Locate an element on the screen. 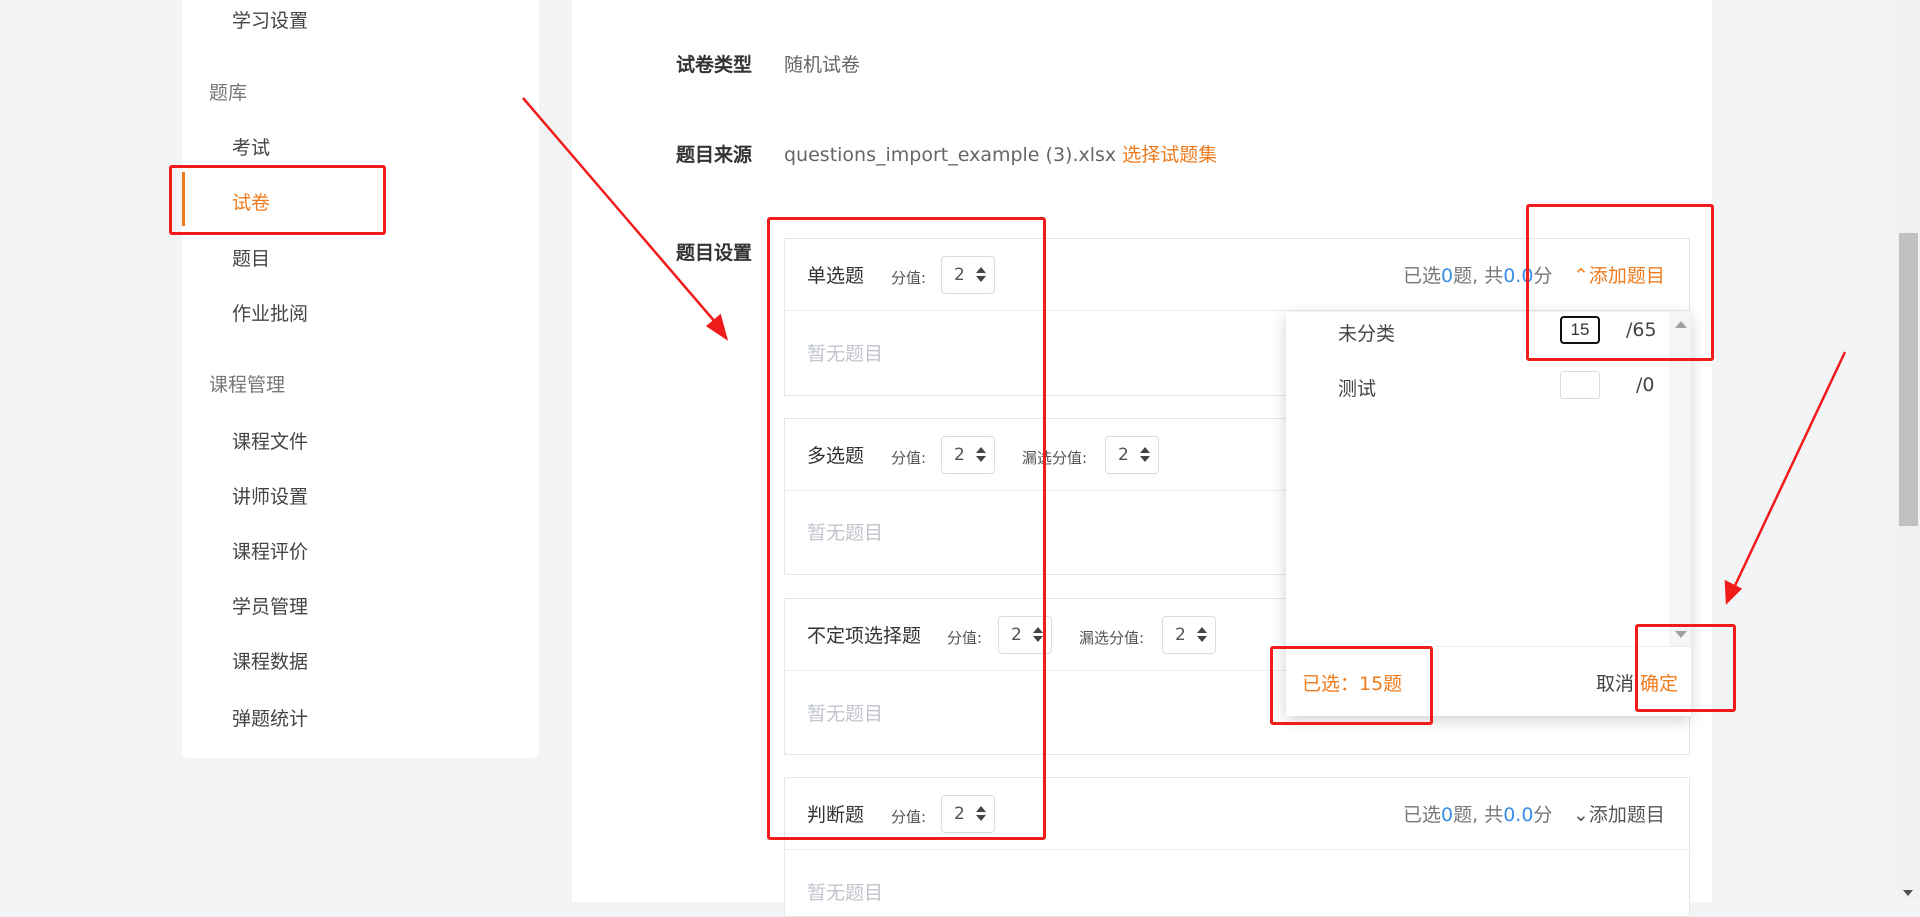  true-false-score-stepper: 2 is located at coordinates (968, 814).